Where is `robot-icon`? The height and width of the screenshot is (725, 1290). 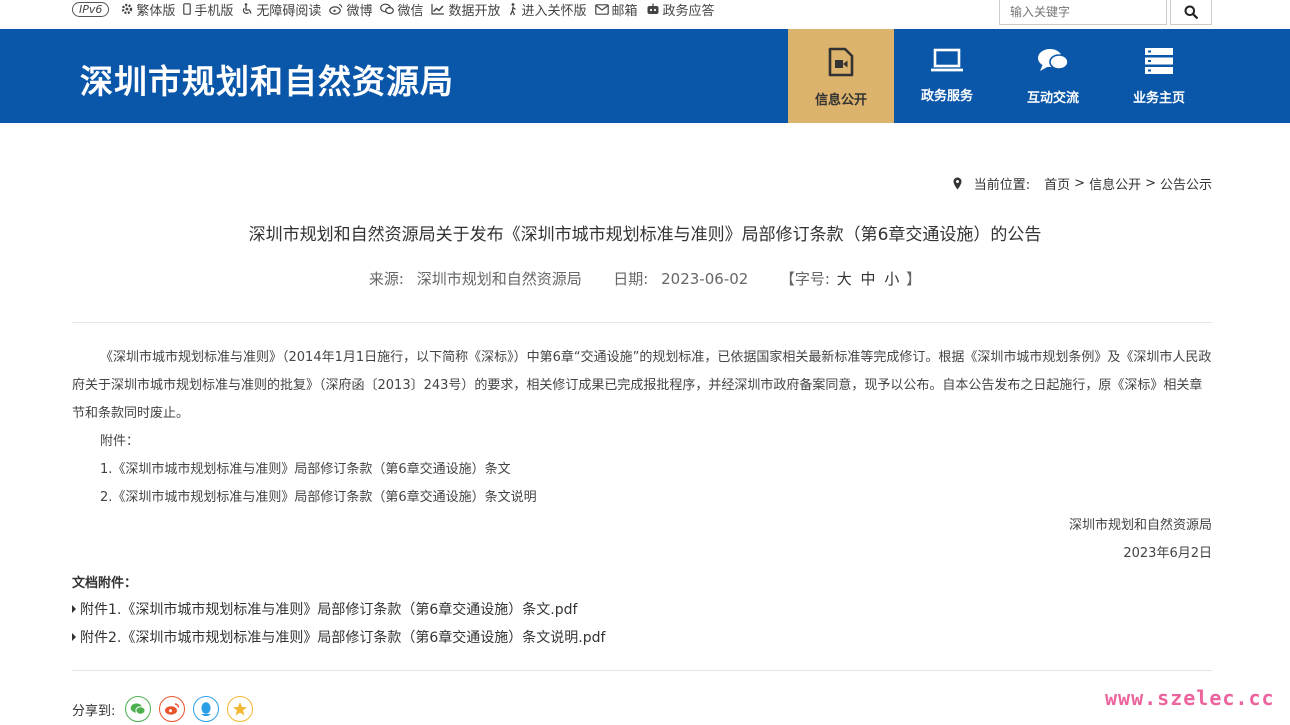
robot-icon is located at coordinates (653, 8).